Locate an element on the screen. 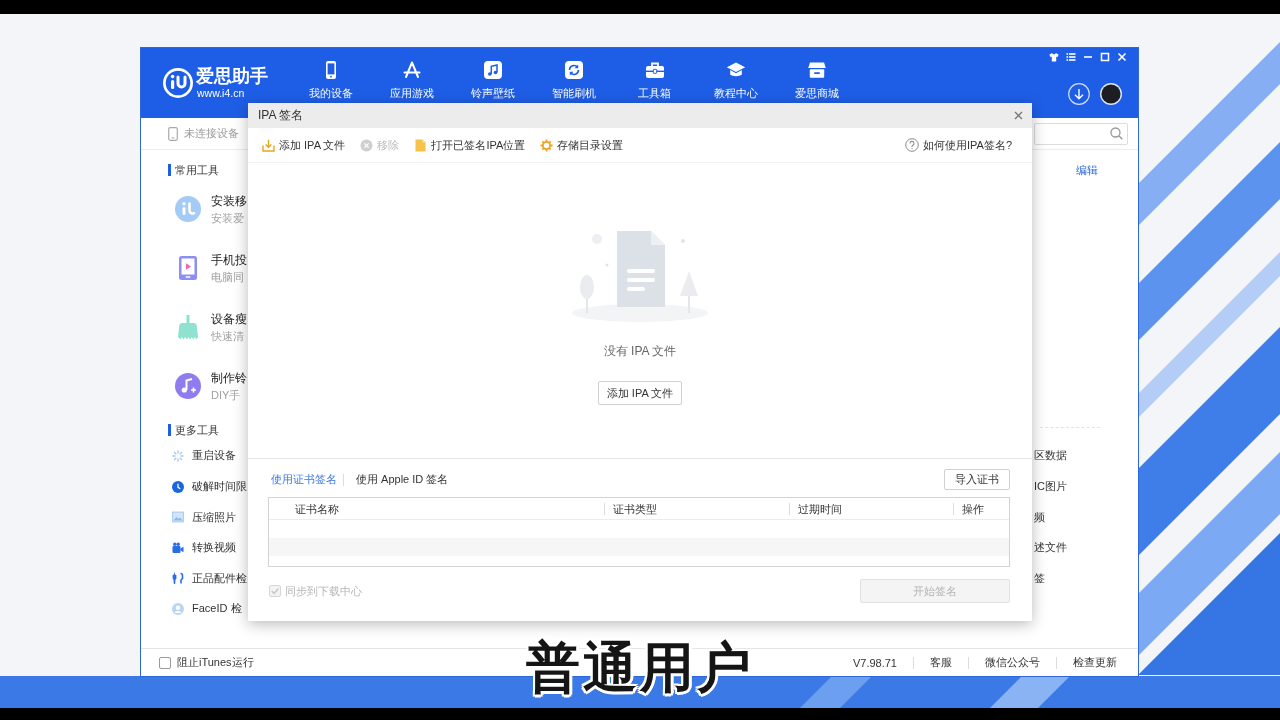 The width and height of the screenshot is (1280, 720). tool-name: 制作铃 is located at coordinates (229, 378).